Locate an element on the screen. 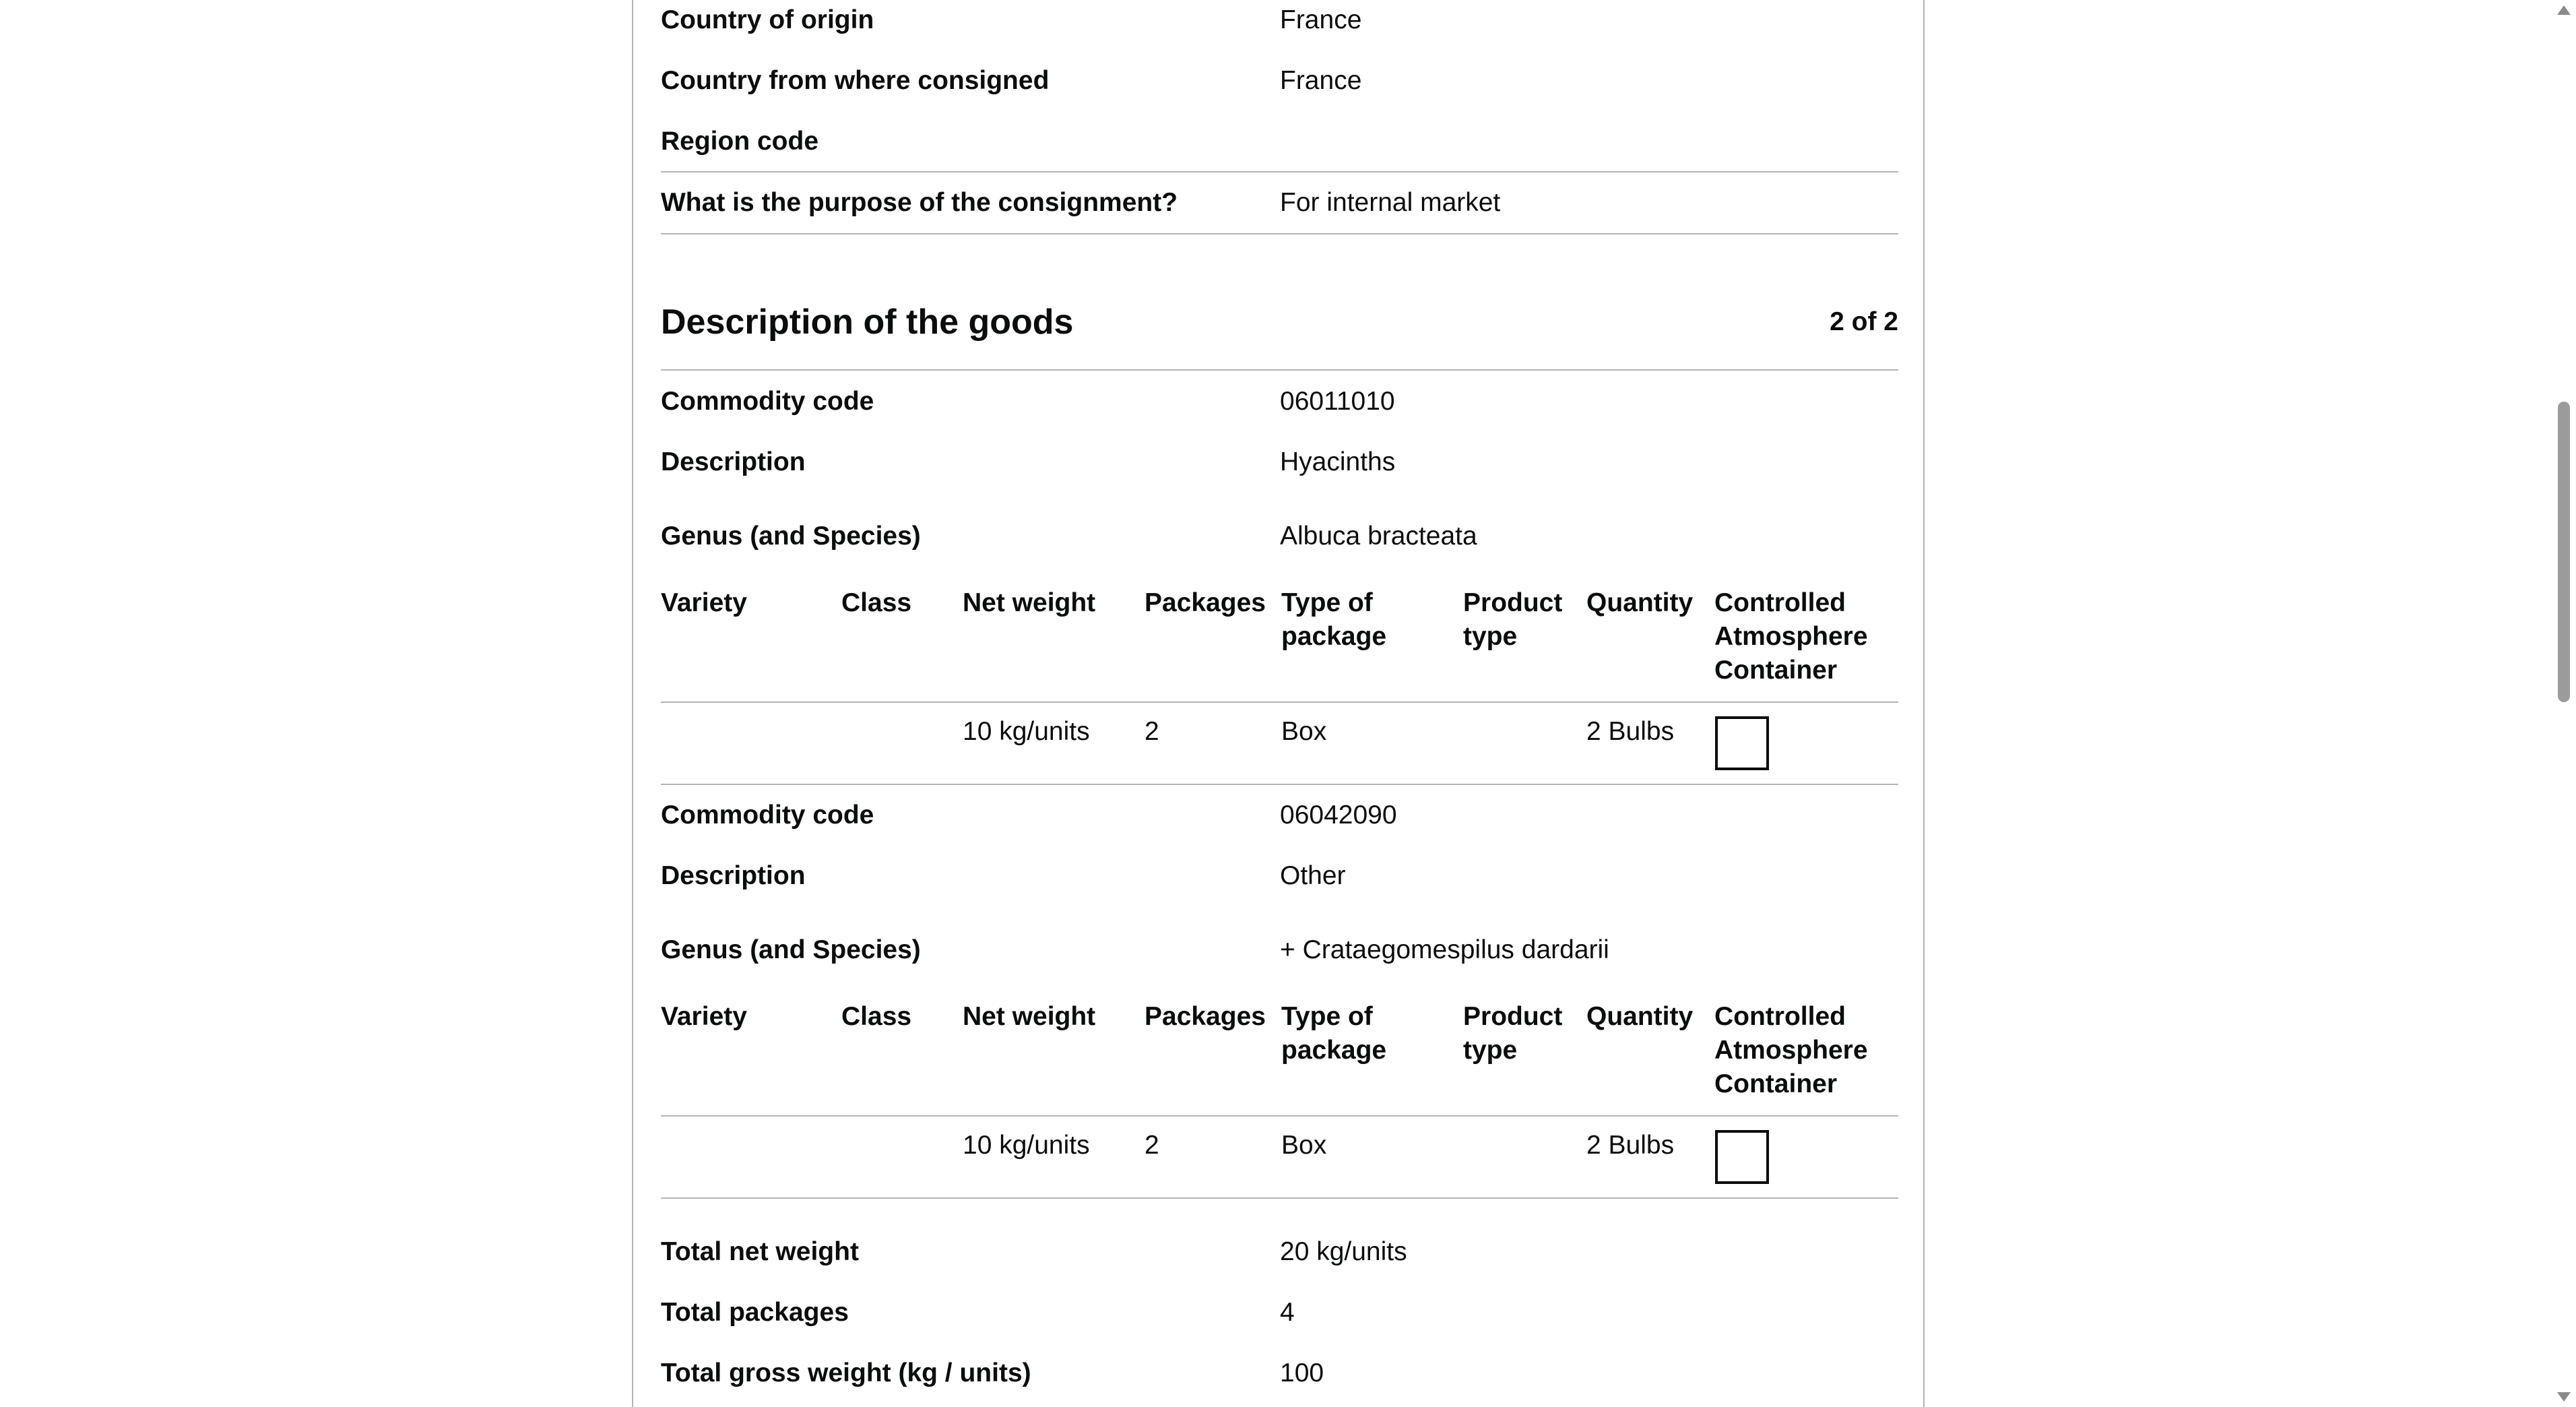  description-value: Other is located at coordinates (1313, 876).